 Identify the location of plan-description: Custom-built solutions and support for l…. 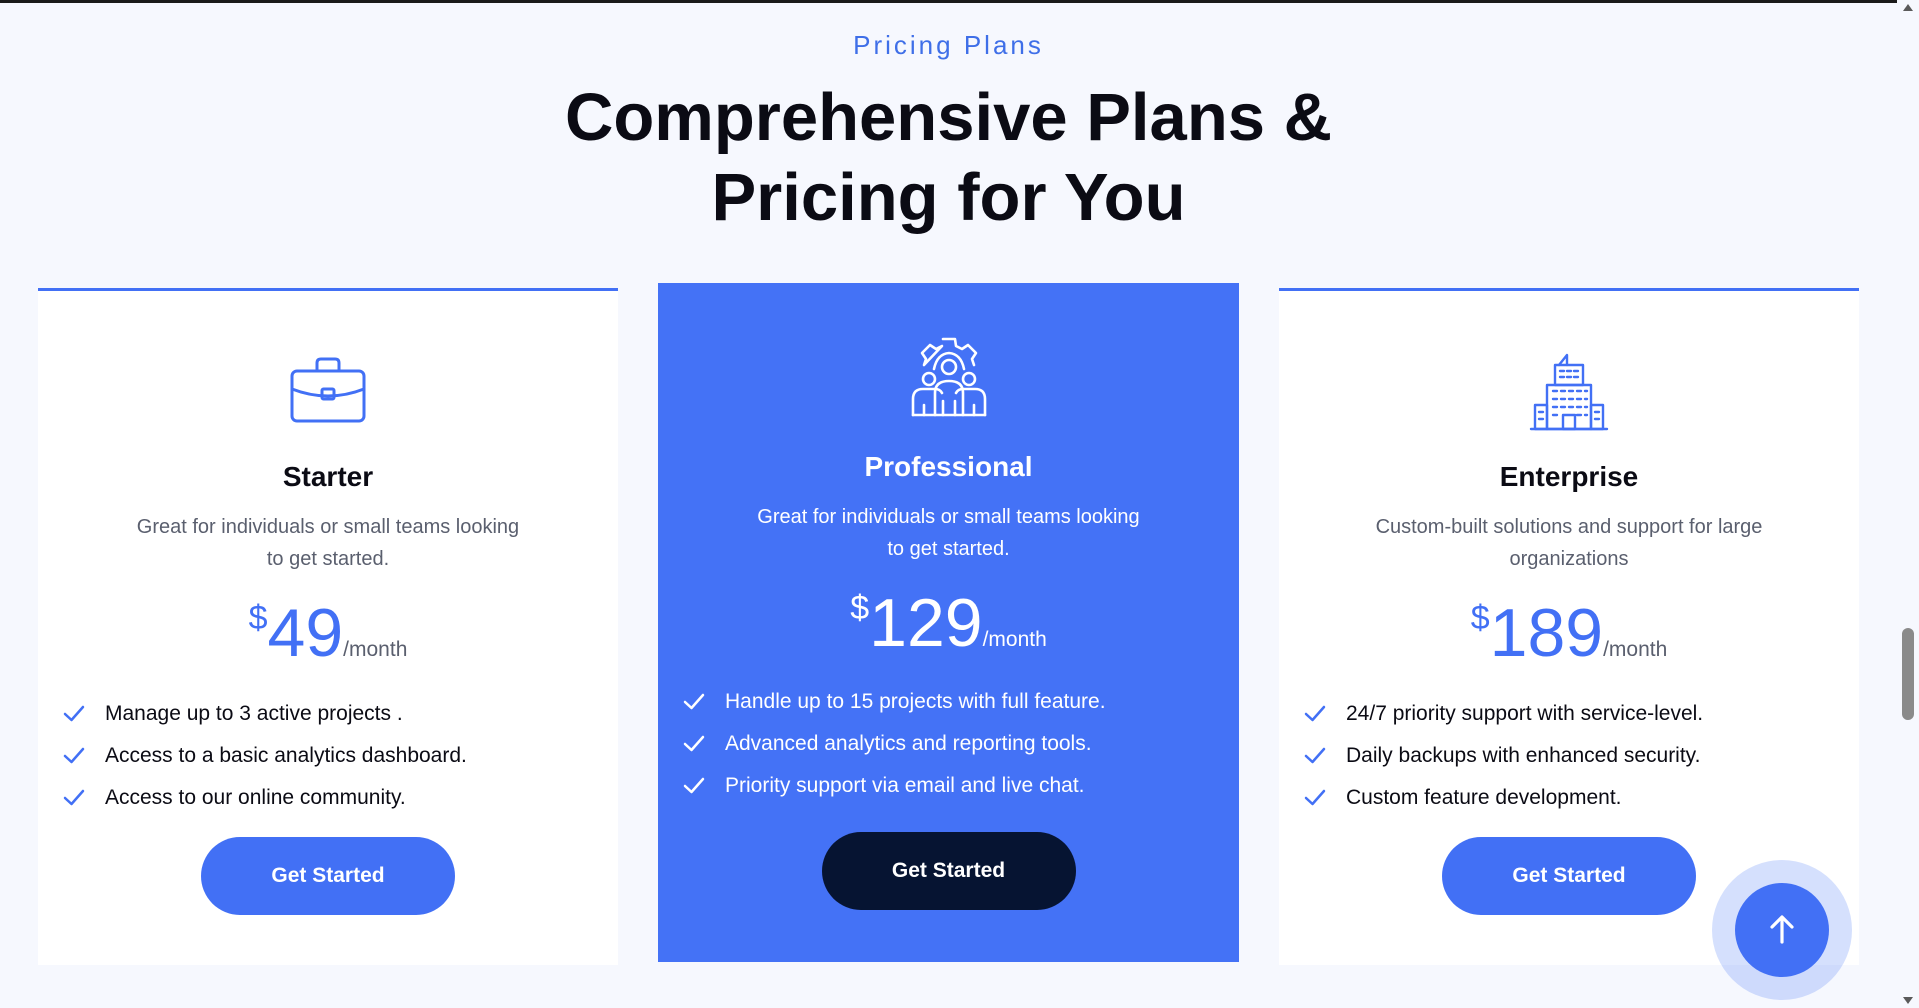
(1569, 543).